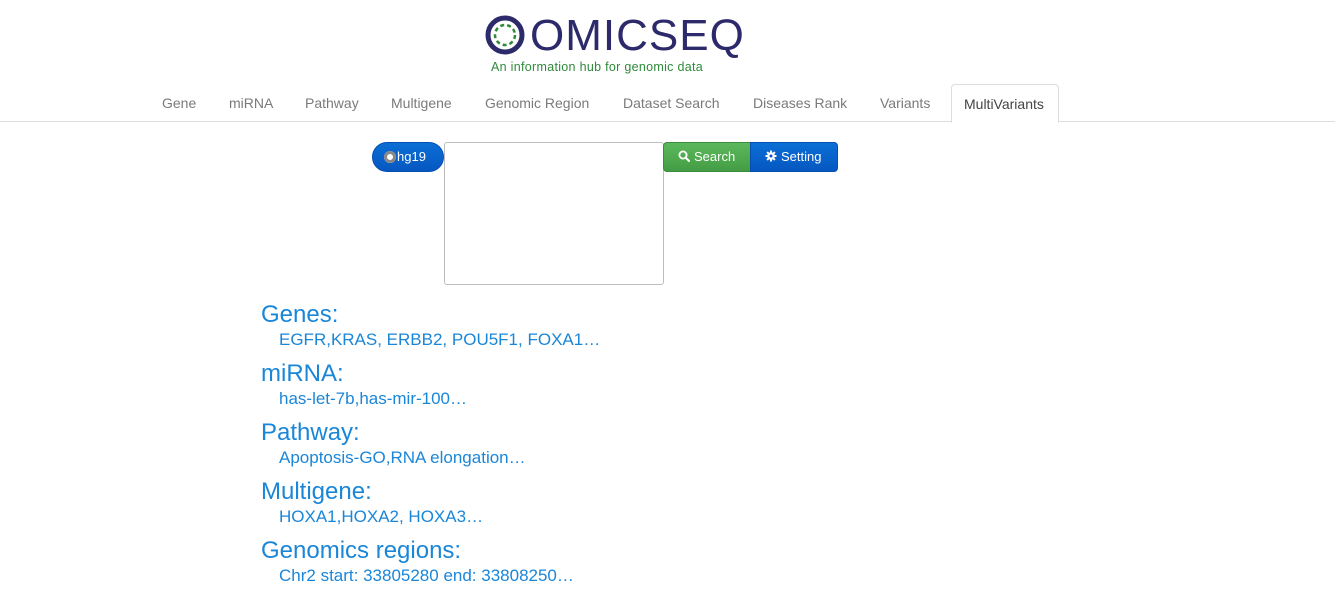  Describe the element at coordinates (300, 314) in the screenshot. I see `genes-heading: Genes:` at that location.